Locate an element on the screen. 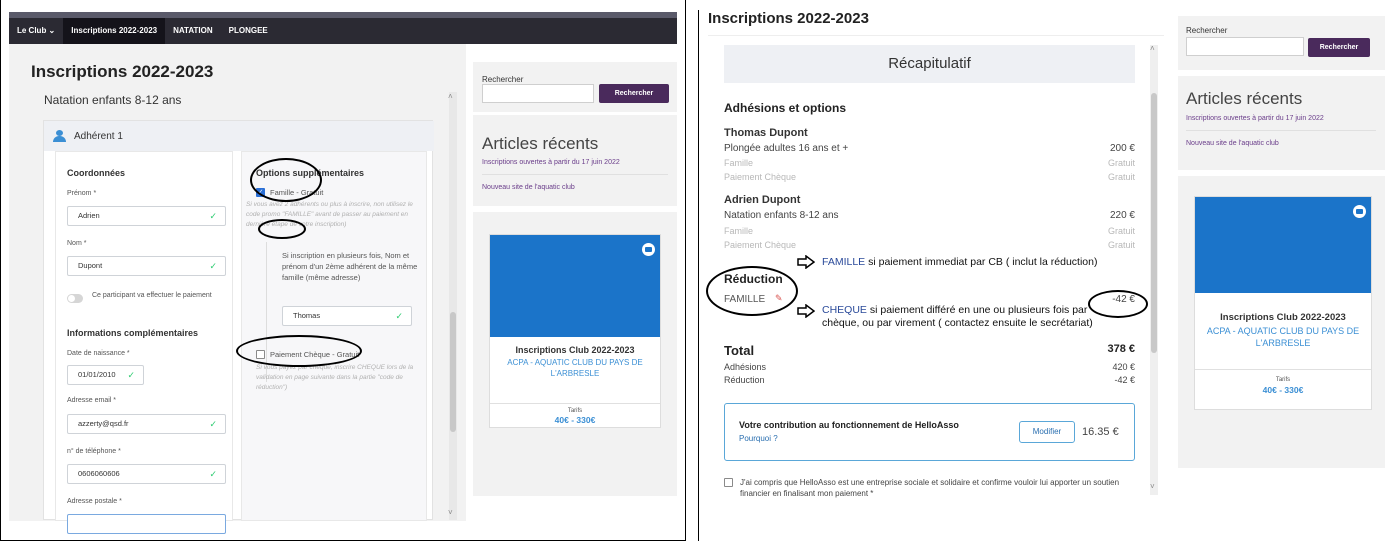 Image resolution: width=1393 pixels, height=541 pixels. activity-title: Natation enfants 8-12 ans is located at coordinates (113, 100).